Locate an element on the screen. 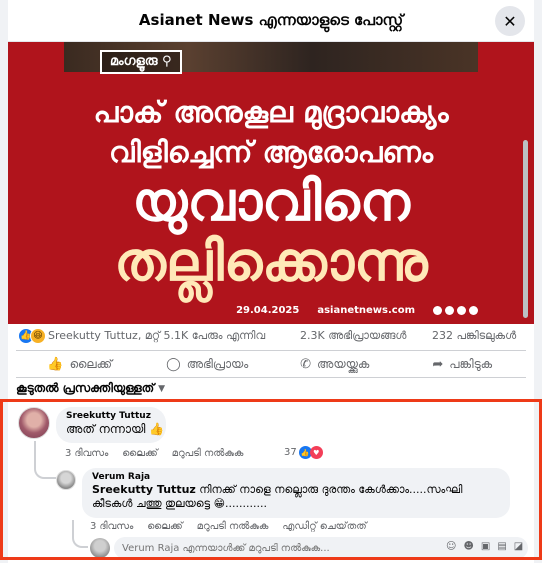  send-button: ✆ അയയ്ക്കുക is located at coordinates (335, 364).